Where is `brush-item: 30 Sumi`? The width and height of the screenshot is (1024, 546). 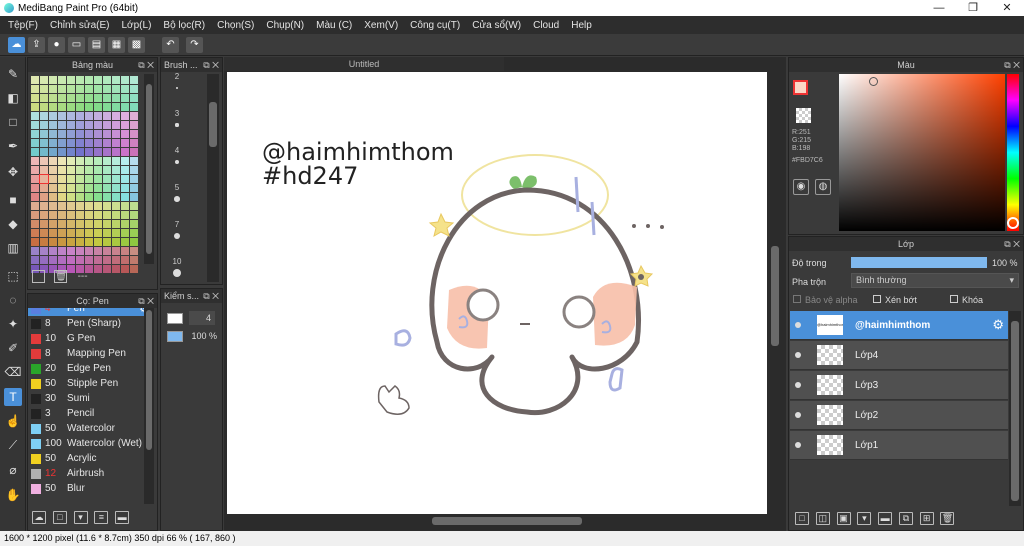
brush-item: 30 Sumi is located at coordinates (90, 398).